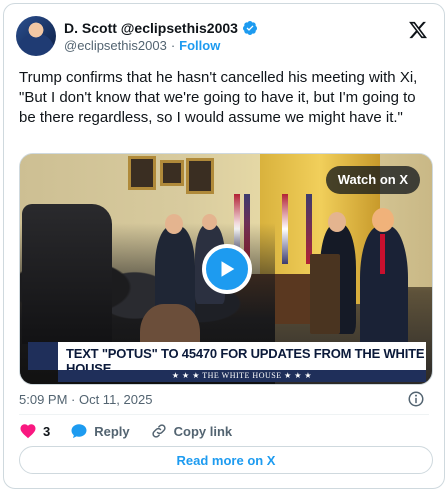 The image size is (448, 493). I want to click on copy-link-button: Copy link, so click(191, 431).